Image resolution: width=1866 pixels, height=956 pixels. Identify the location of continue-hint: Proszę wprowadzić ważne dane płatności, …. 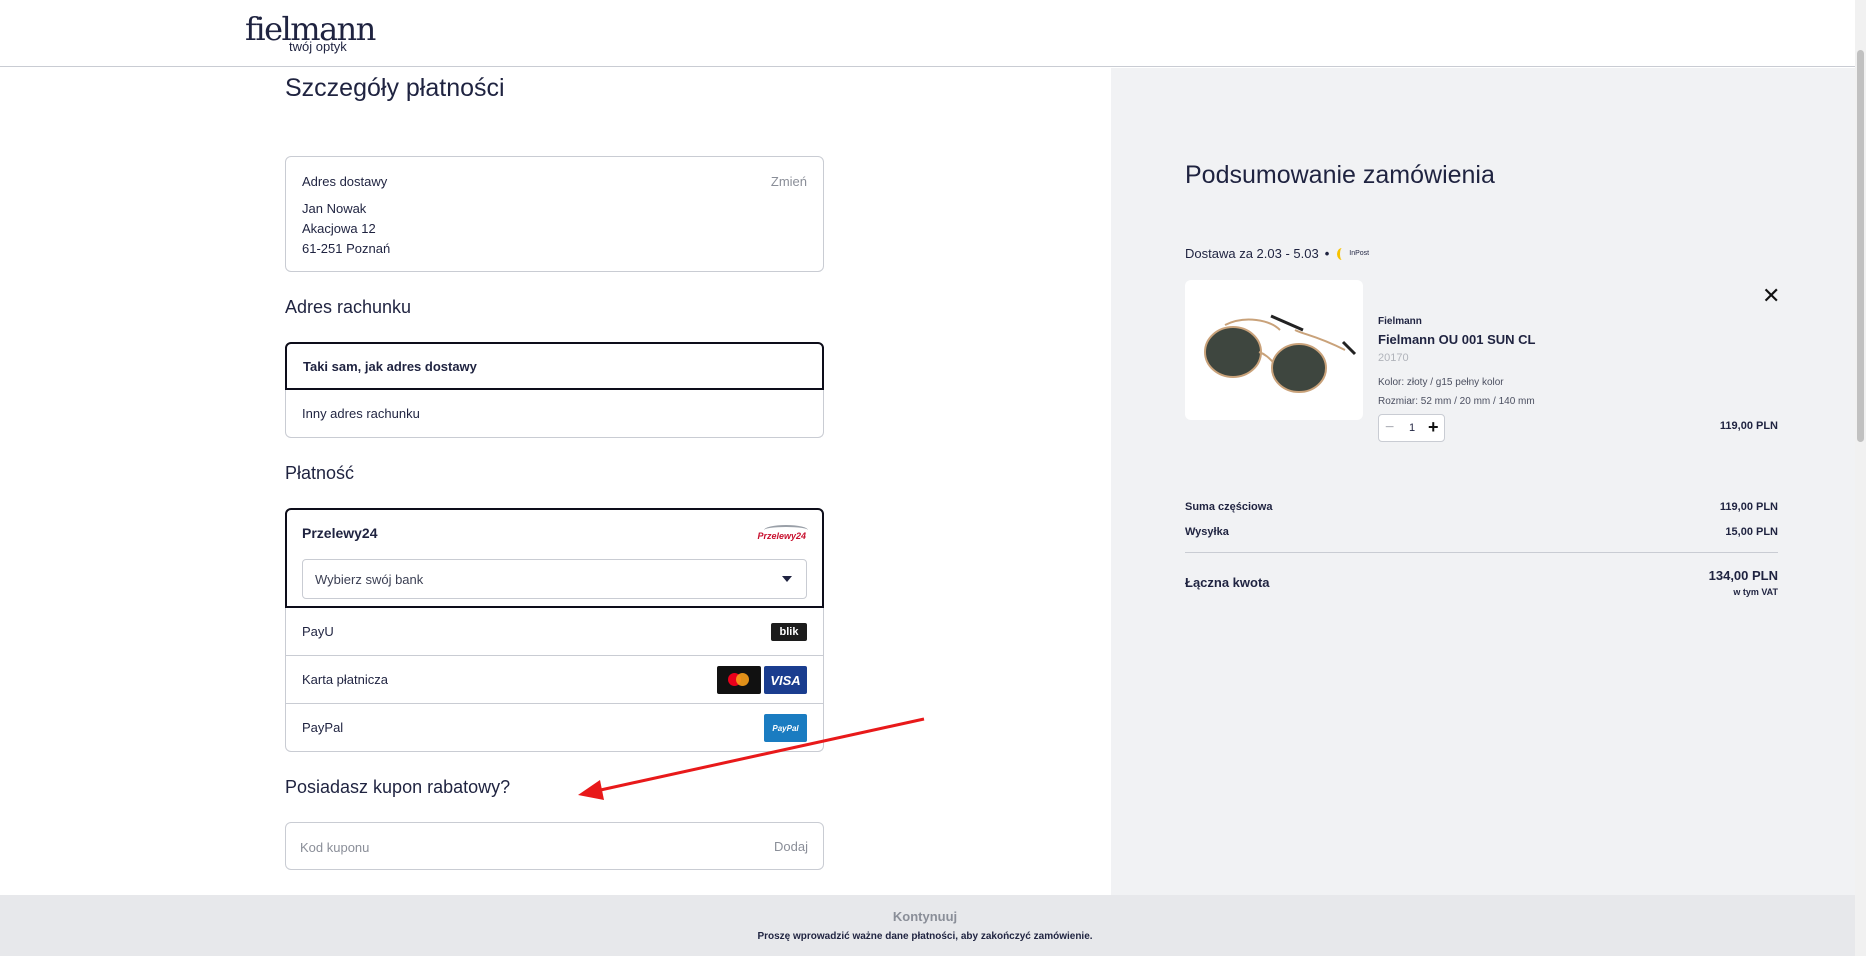
(925, 936).